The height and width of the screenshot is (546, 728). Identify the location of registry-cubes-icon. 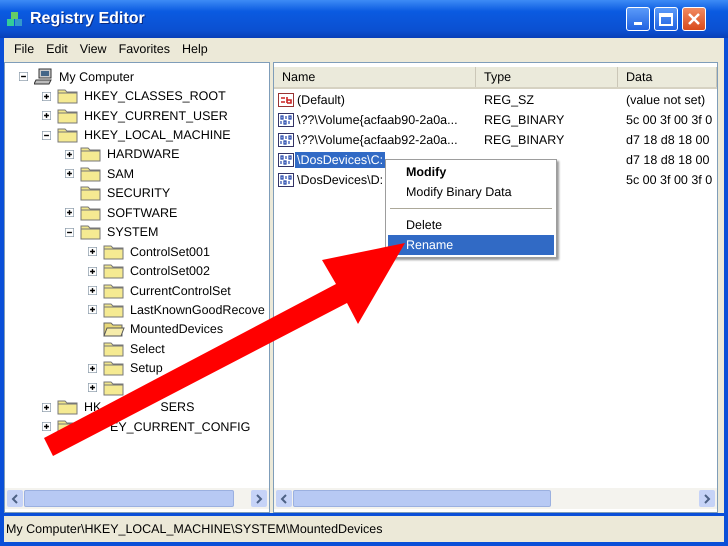
(15, 19).